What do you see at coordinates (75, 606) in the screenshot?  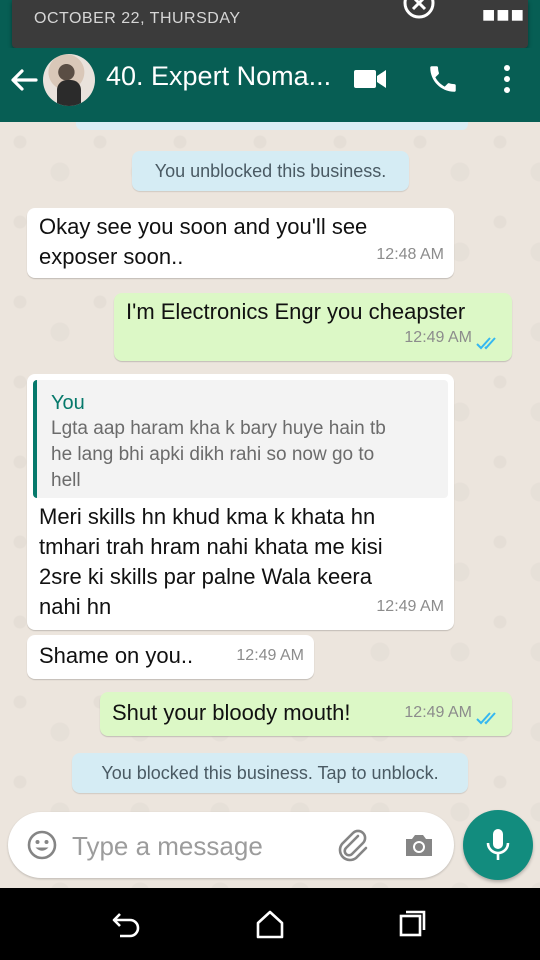 I see `message-line: nahi hn` at bounding box center [75, 606].